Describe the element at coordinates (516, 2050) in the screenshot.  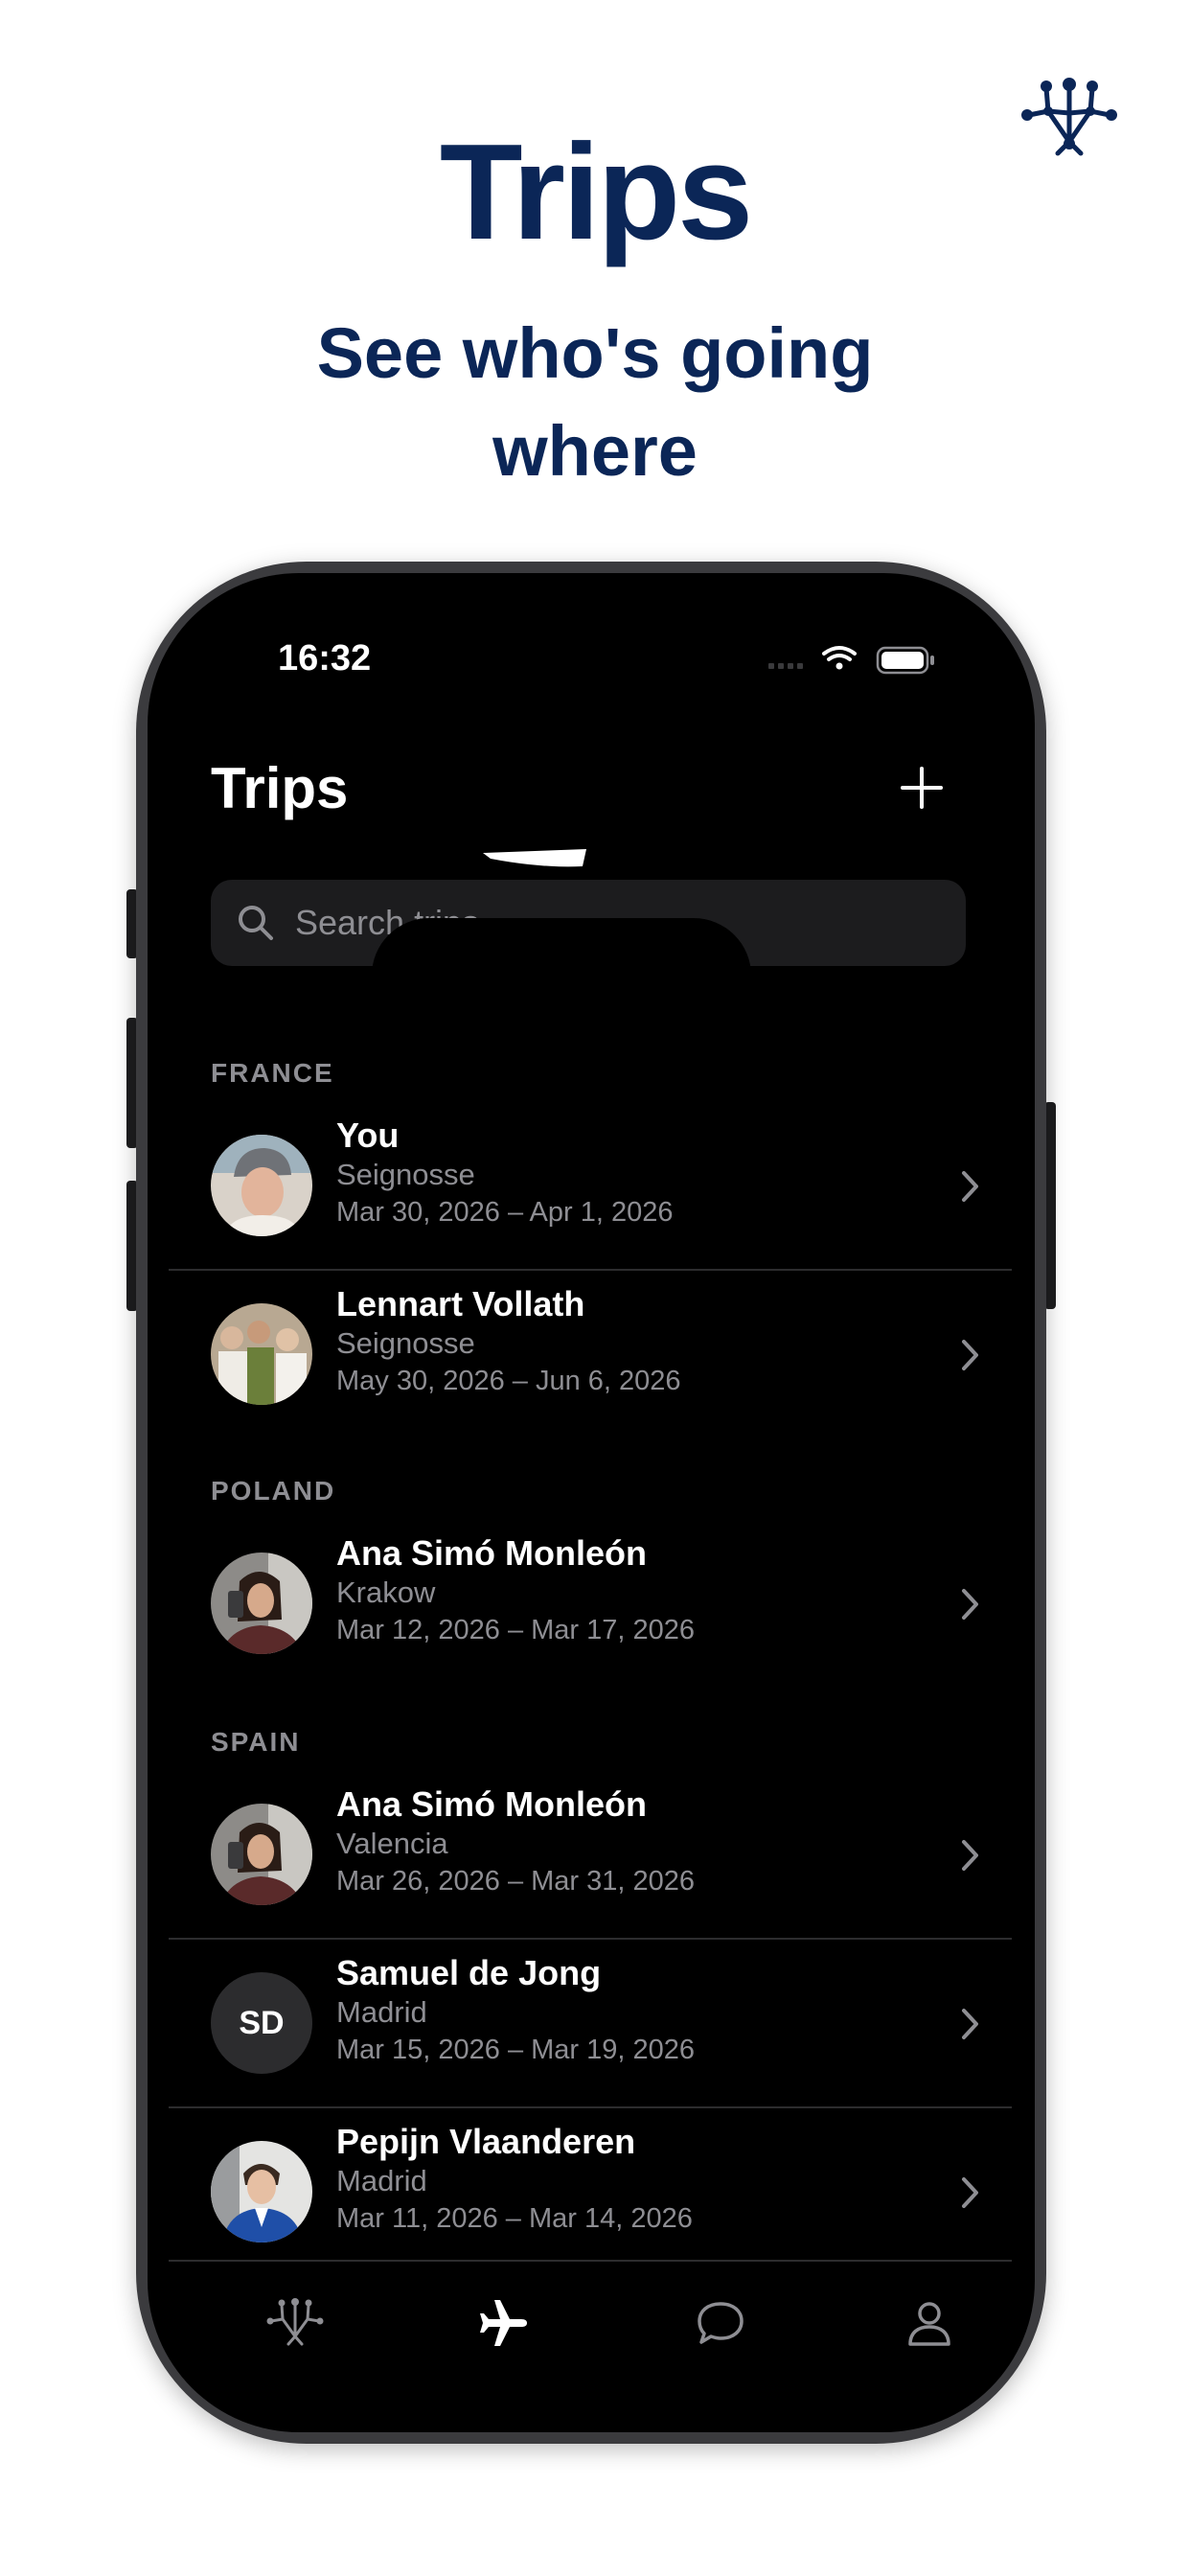
I see `trip-dates: Mar 15, 2026 – Mar 19, 2026` at that location.